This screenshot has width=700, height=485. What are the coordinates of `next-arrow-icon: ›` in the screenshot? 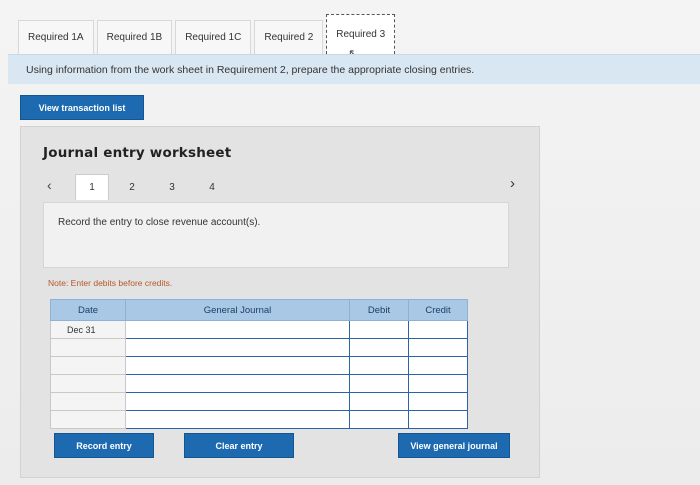 It's located at (512, 183).